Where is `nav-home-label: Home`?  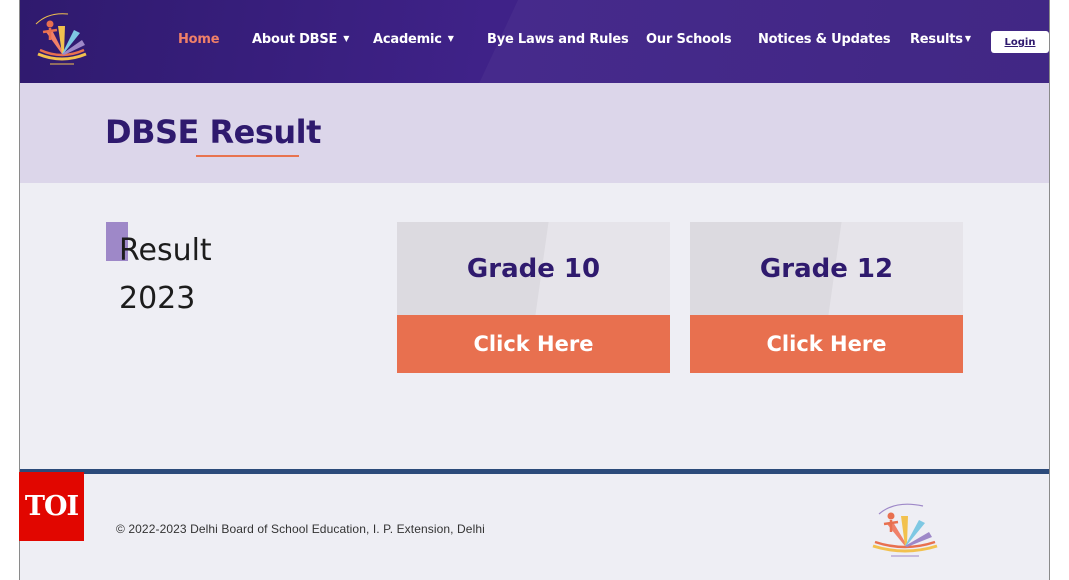 nav-home-label: Home is located at coordinates (199, 39).